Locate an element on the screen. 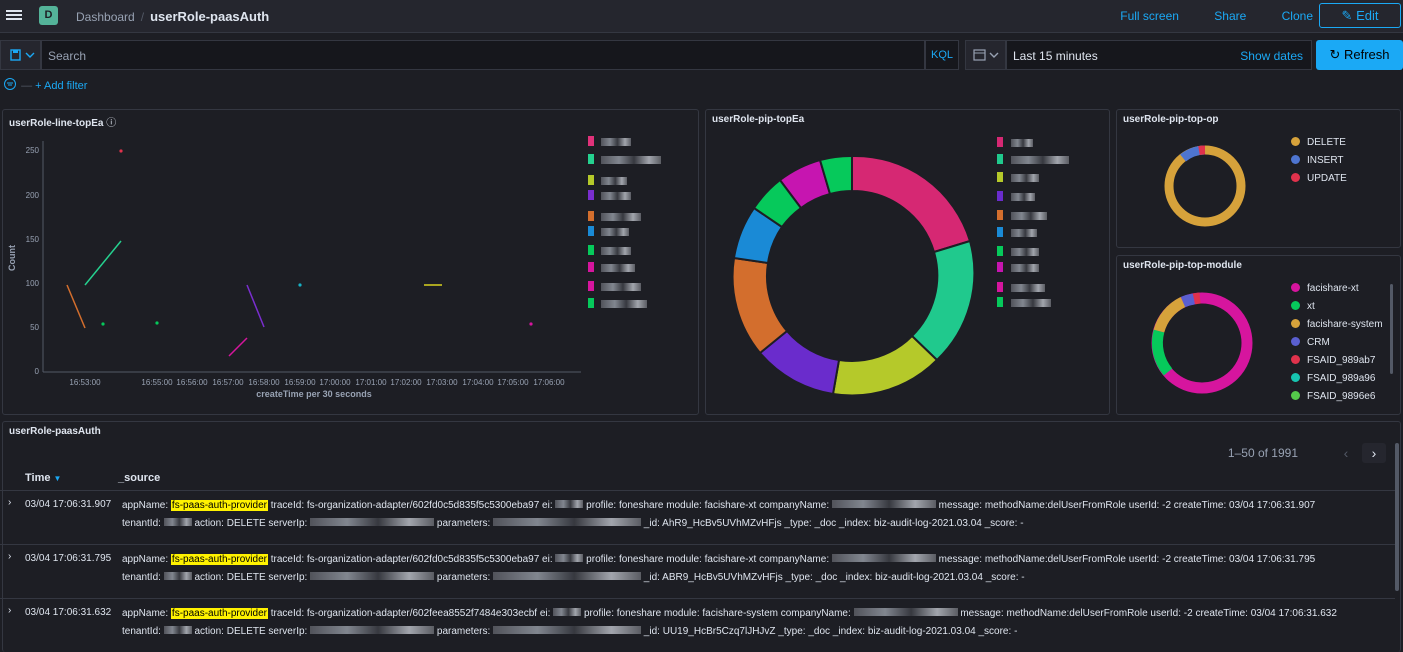 The image size is (1403, 652). show-dates-link: Show dates is located at coordinates (1271, 56).